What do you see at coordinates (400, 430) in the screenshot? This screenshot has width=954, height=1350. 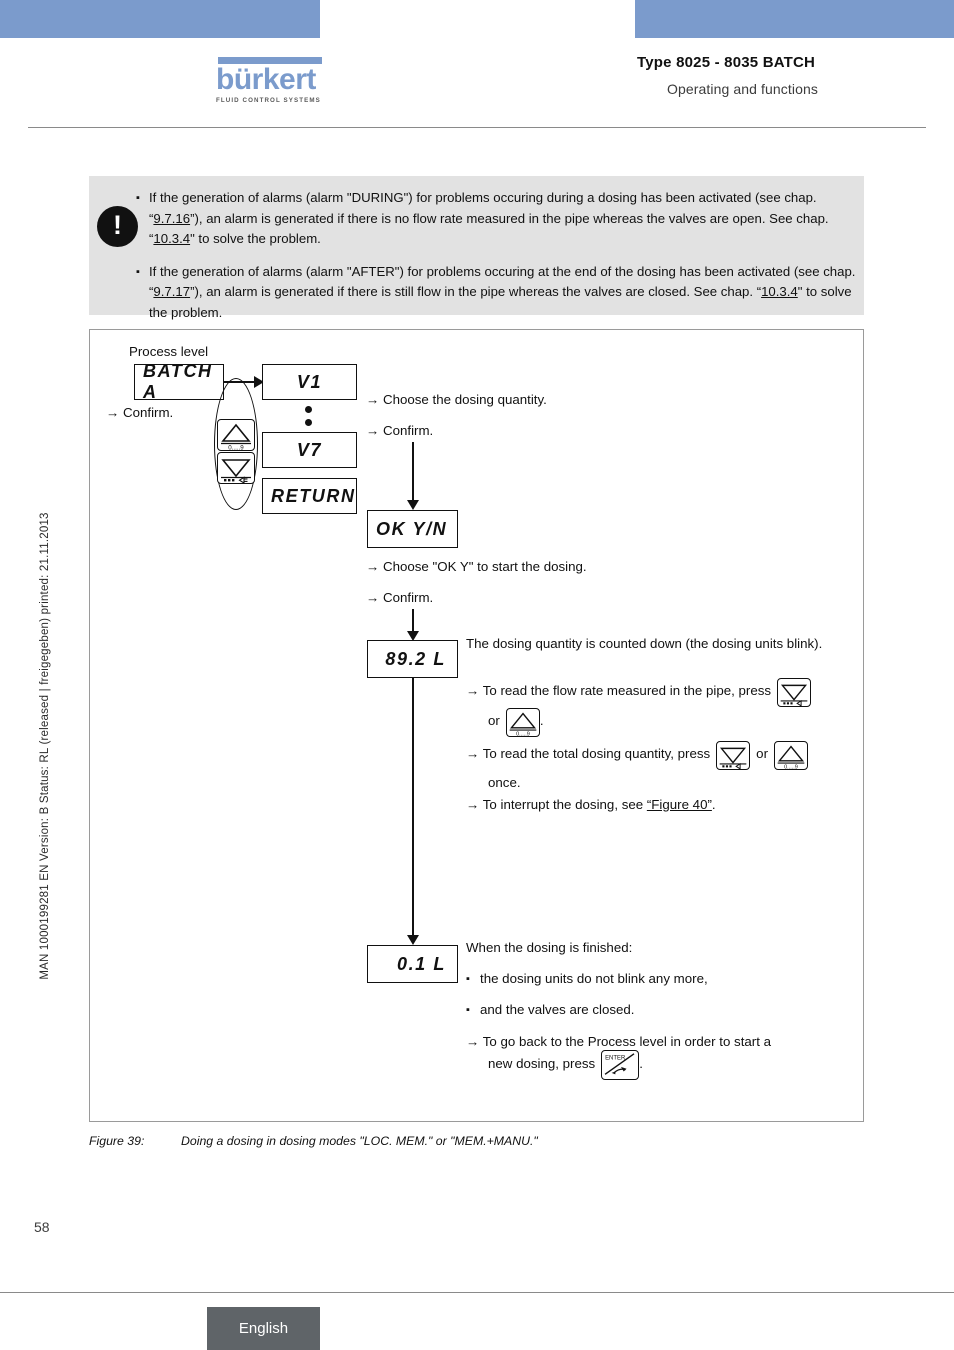 I see `step-confirm-1: → Confirm.` at bounding box center [400, 430].